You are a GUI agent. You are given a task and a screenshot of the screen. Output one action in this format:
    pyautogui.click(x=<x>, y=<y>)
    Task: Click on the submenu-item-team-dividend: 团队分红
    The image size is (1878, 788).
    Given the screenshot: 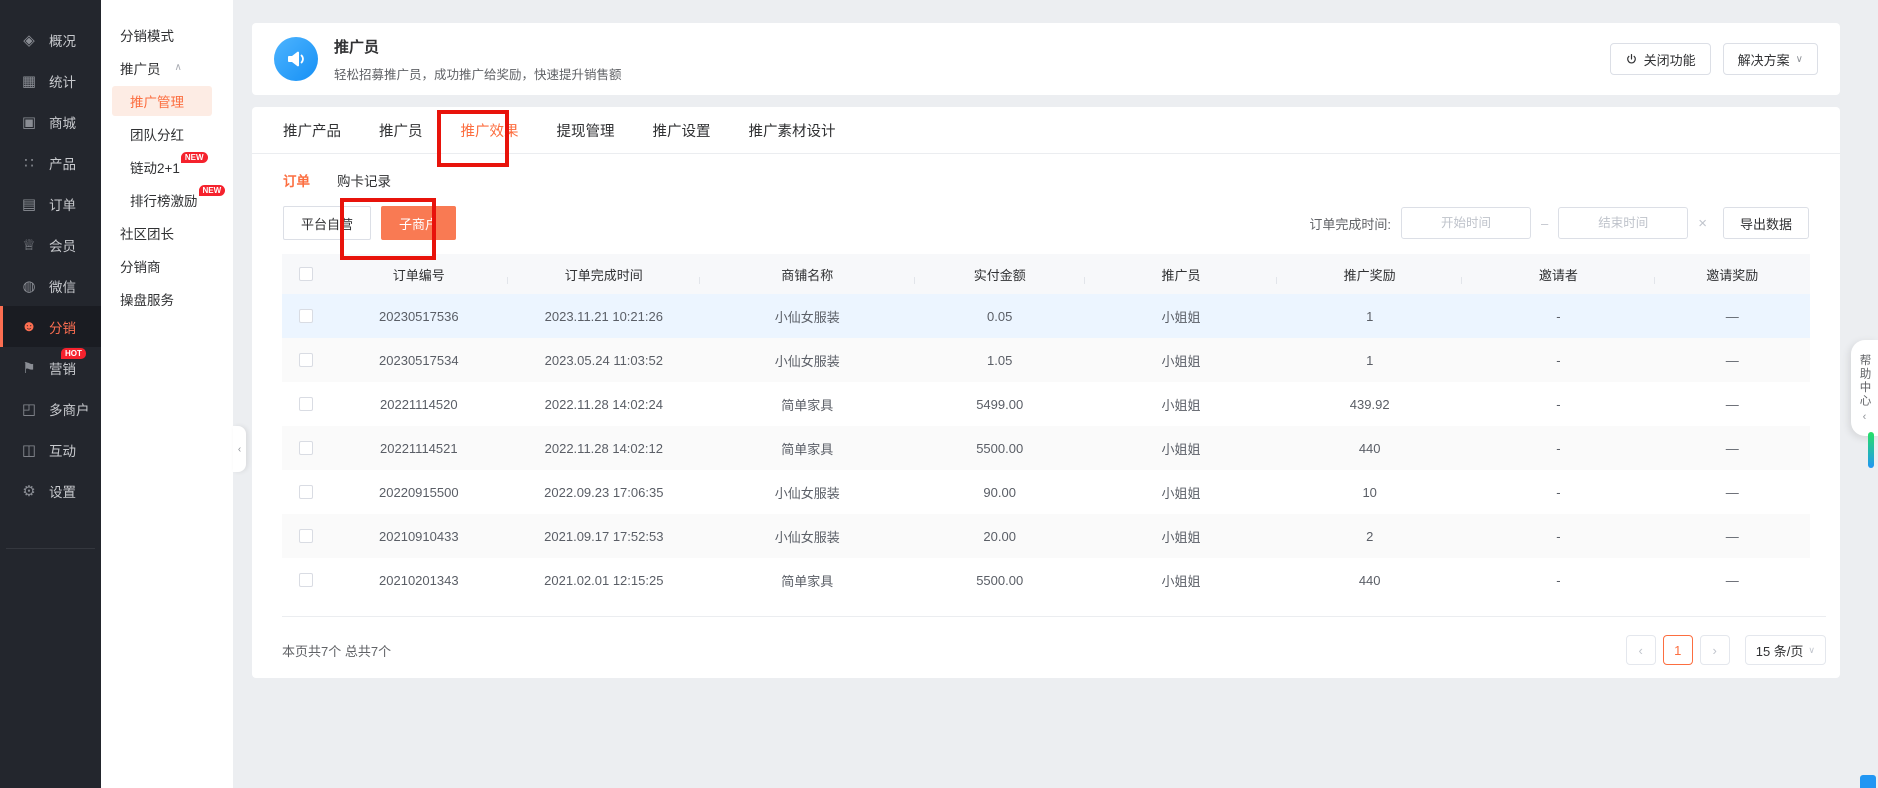 What is the action you would take?
    pyautogui.click(x=167, y=133)
    